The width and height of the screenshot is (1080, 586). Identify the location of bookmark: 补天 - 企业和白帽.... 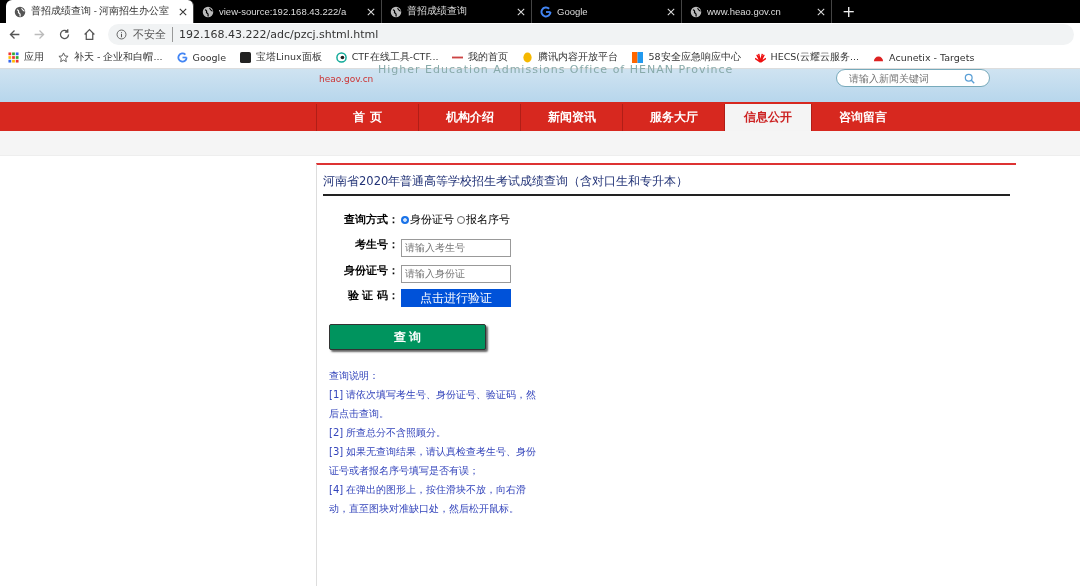
(110, 57).